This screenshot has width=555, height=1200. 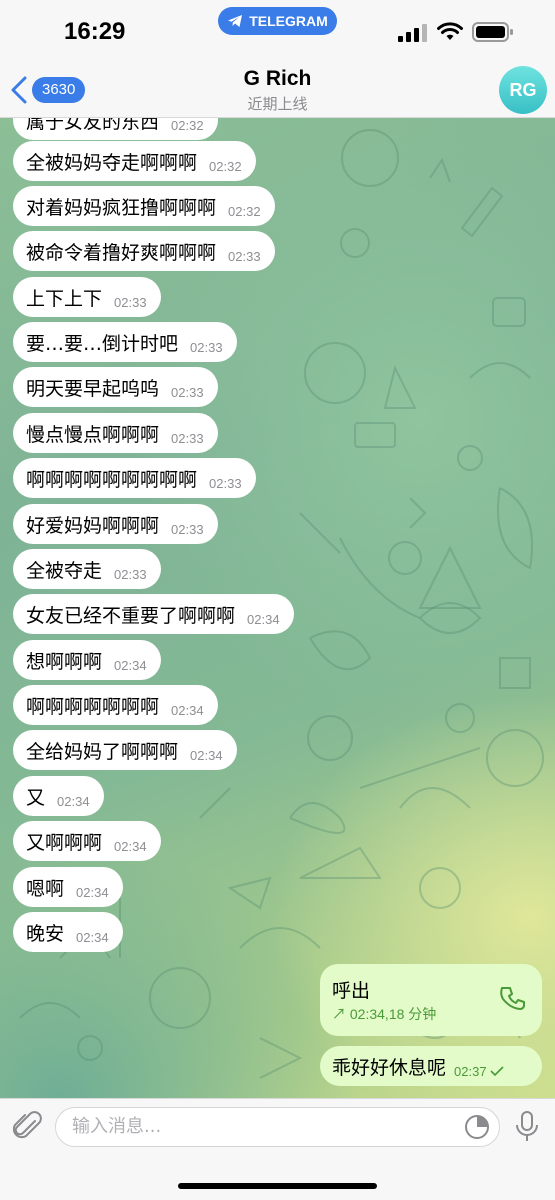 What do you see at coordinates (64, 842) in the screenshot?
I see `message-text: 又啊啊啊` at bounding box center [64, 842].